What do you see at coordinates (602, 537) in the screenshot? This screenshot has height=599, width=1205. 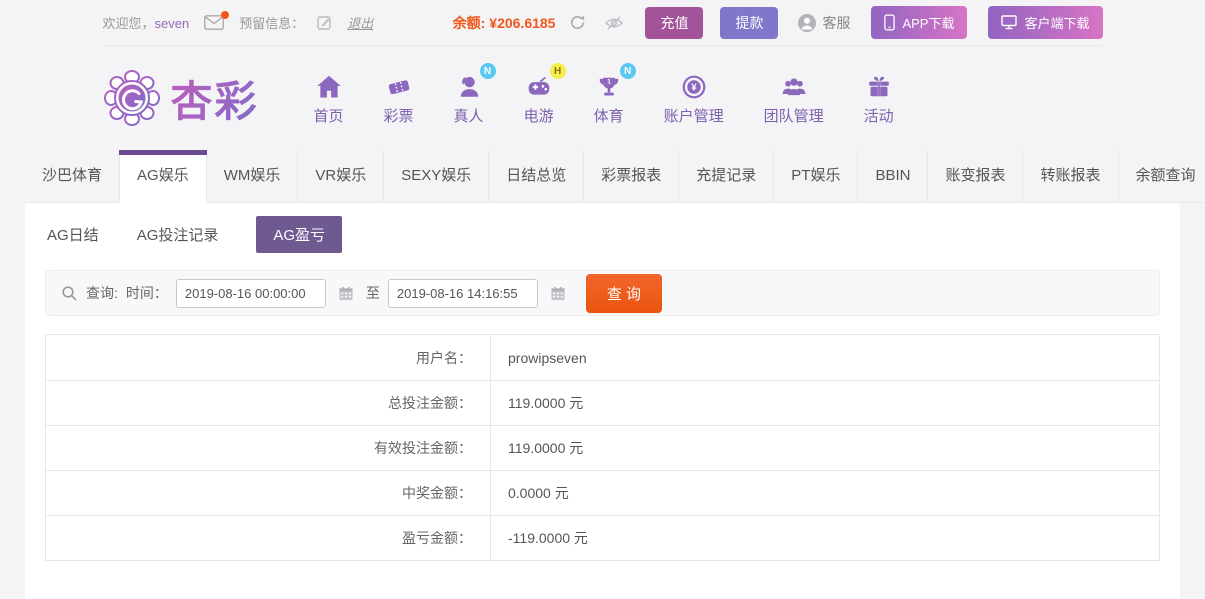 I see `table-row: 盈亏金额： -119.0000 元` at bounding box center [602, 537].